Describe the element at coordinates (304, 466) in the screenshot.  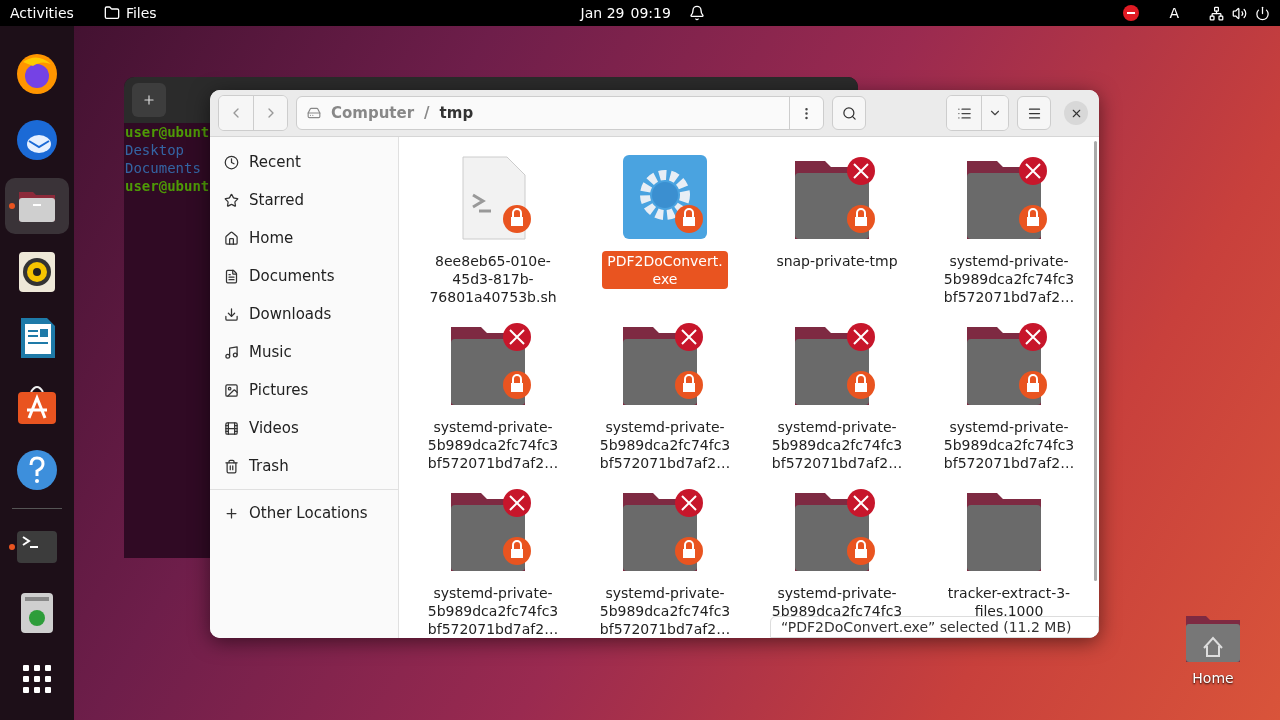
I see `sidebar-item: Trash` at that location.